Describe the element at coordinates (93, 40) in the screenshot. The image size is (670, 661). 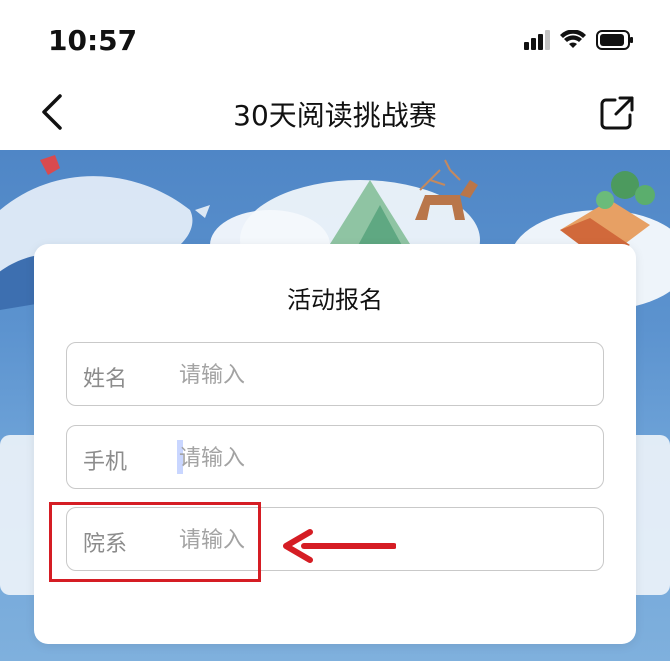
I see `status-time: 10:57` at that location.